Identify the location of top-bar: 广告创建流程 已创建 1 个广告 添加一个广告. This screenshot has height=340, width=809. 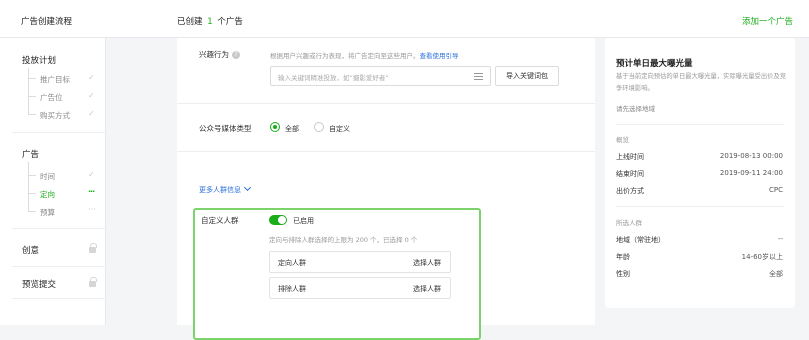
(404, 19).